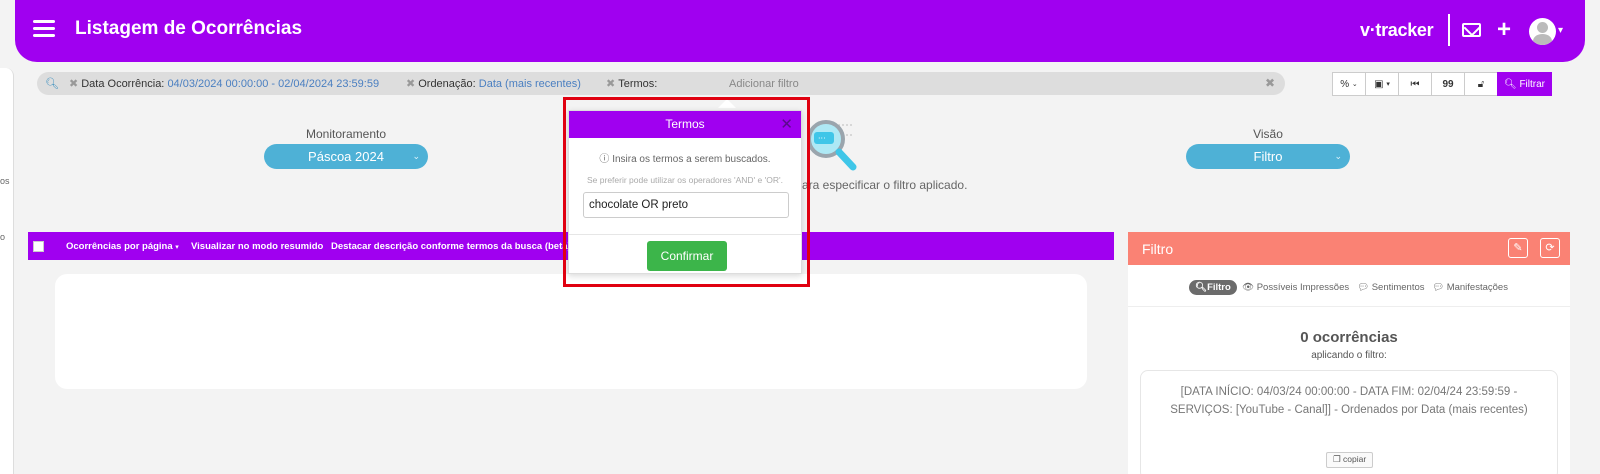  What do you see at coordinates (1471, 30) in the screenshot?
I see `mail-icon` at bounding box center [1471, 30].